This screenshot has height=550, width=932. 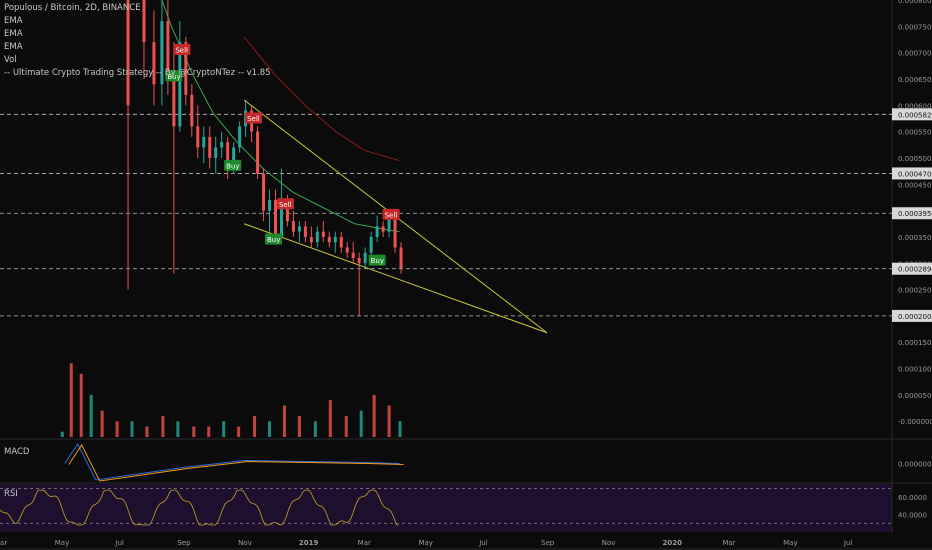 What do you see at coordinates (915, 133) in the screenshot?
I see `price-tick-label: 0.0005500` at bounding box center [915, 133].